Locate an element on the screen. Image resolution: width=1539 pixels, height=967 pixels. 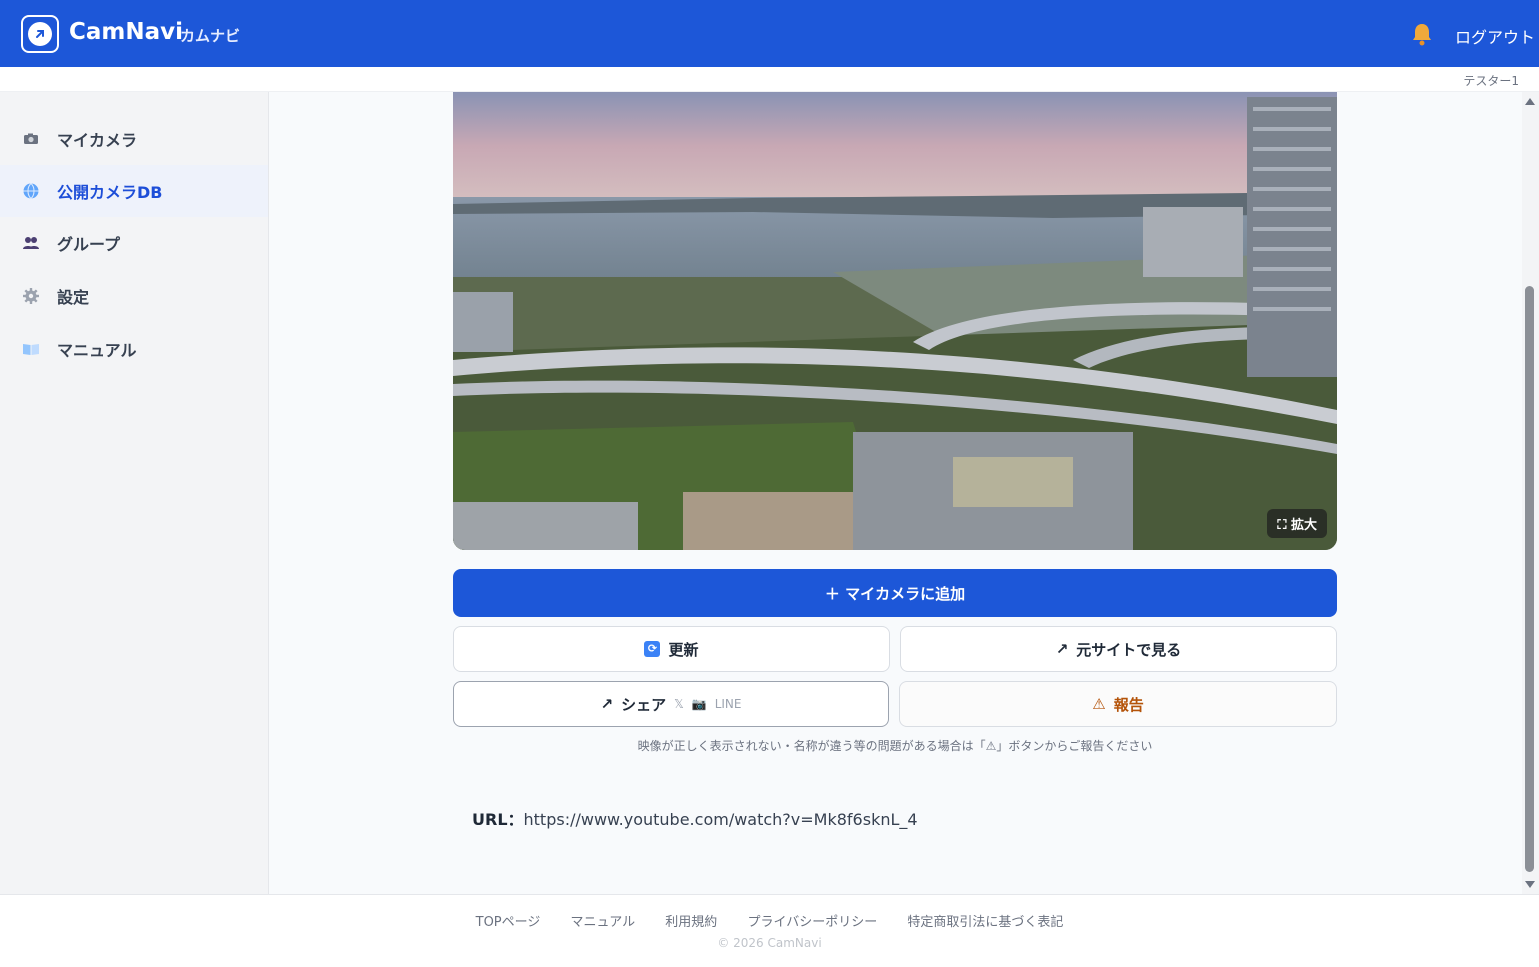
view-source-button: ↗ 元サイトで見る is located at coordinates (1118, 649).